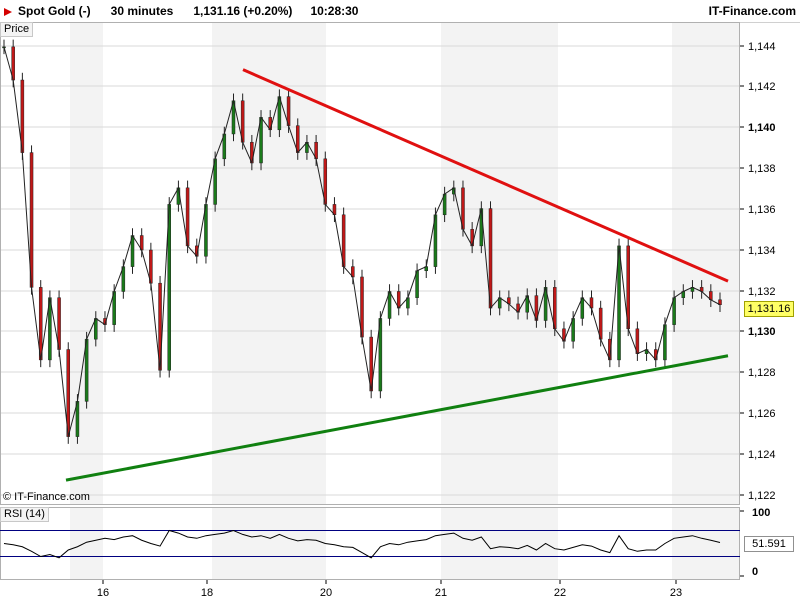  I want to click on rsi-upper-label: 100, so click(761, 513).